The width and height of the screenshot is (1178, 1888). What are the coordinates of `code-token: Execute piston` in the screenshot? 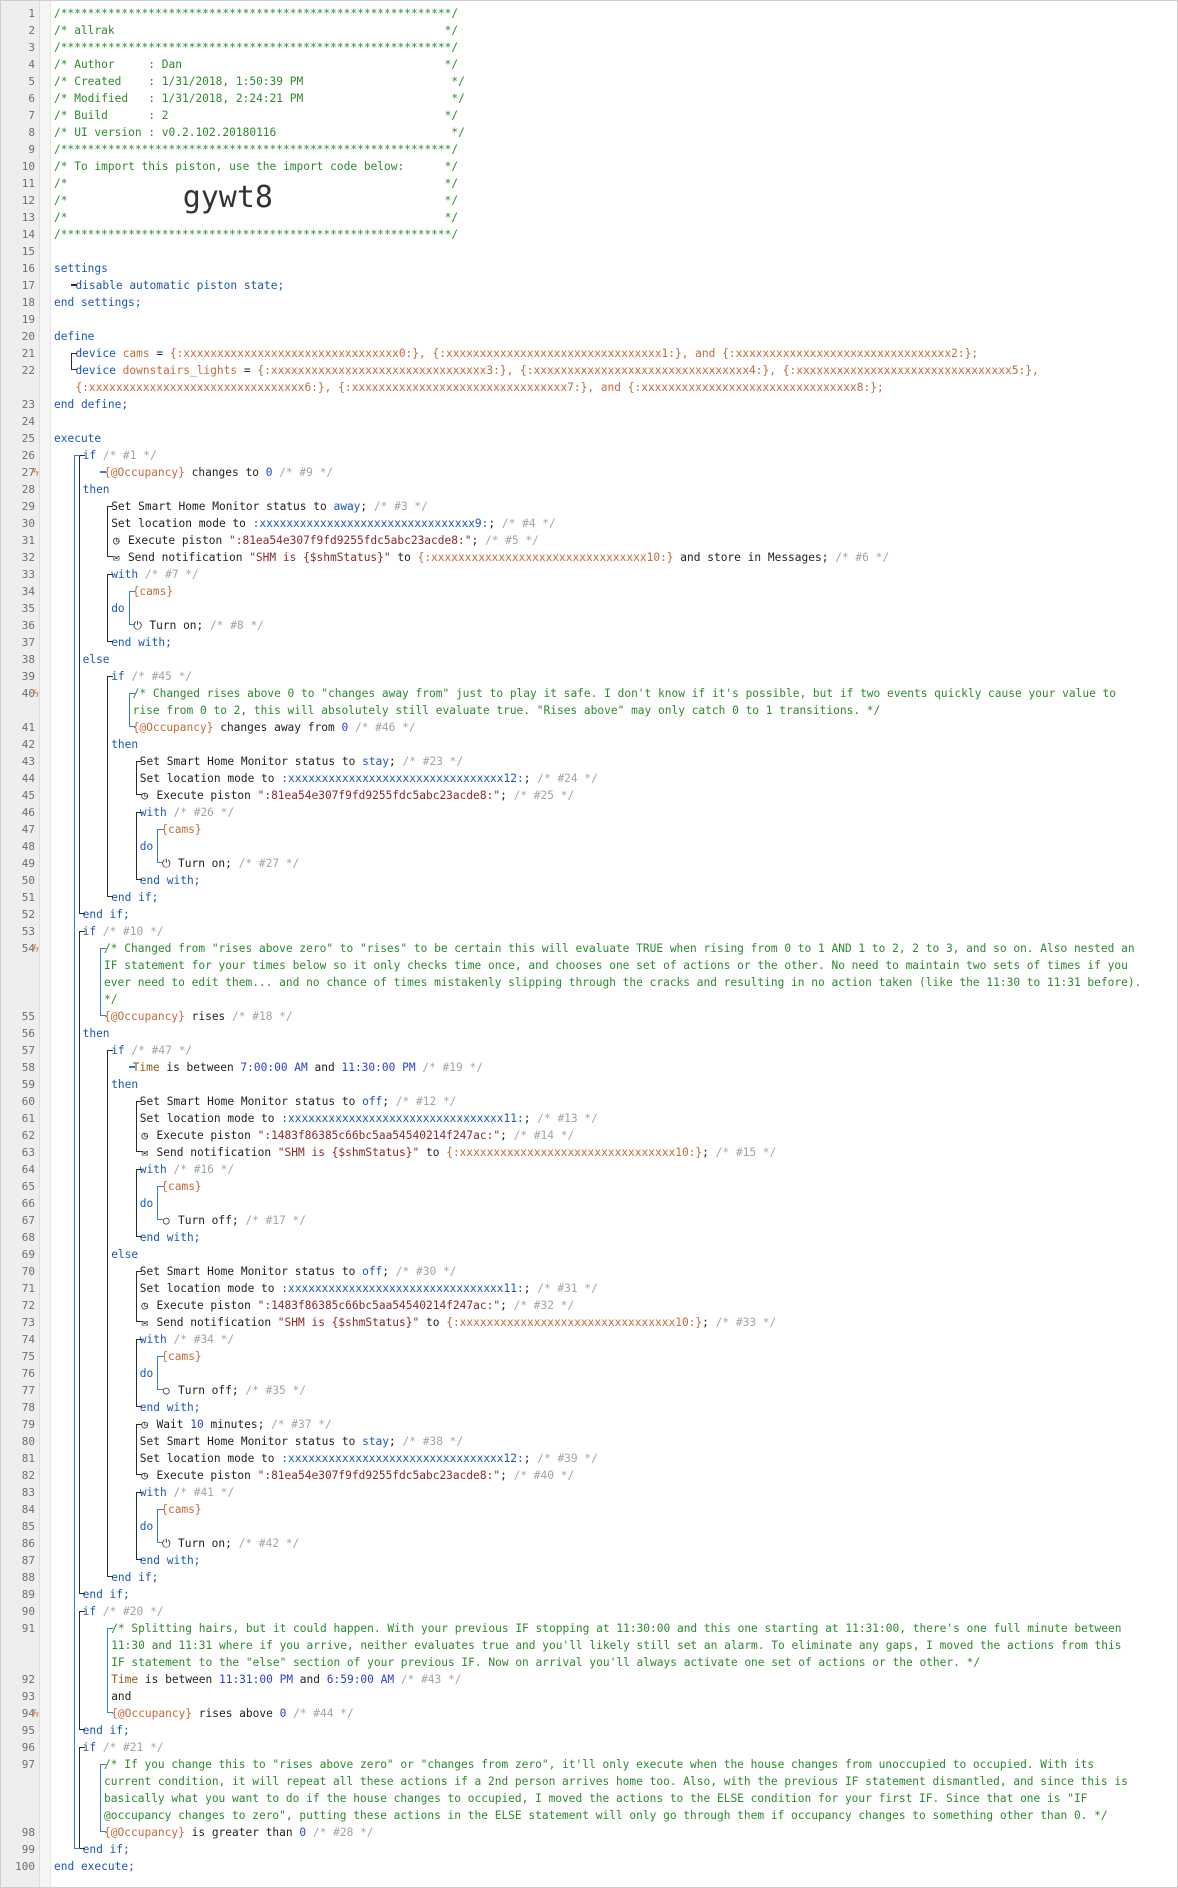 It's located at (207, 1305).